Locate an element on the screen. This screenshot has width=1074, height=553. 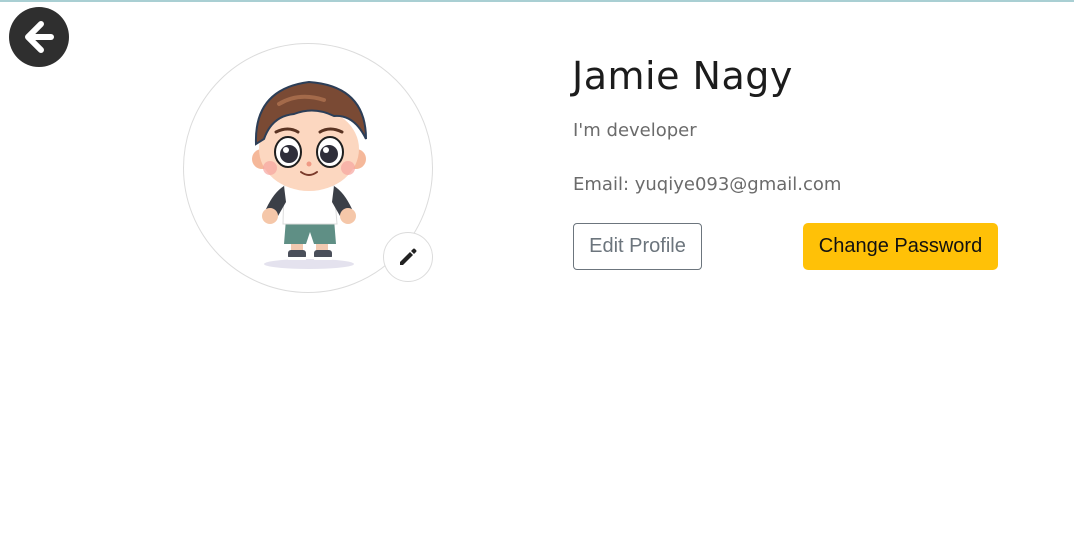
profile-bio: I'm developer is located at coordinates (635, 130).